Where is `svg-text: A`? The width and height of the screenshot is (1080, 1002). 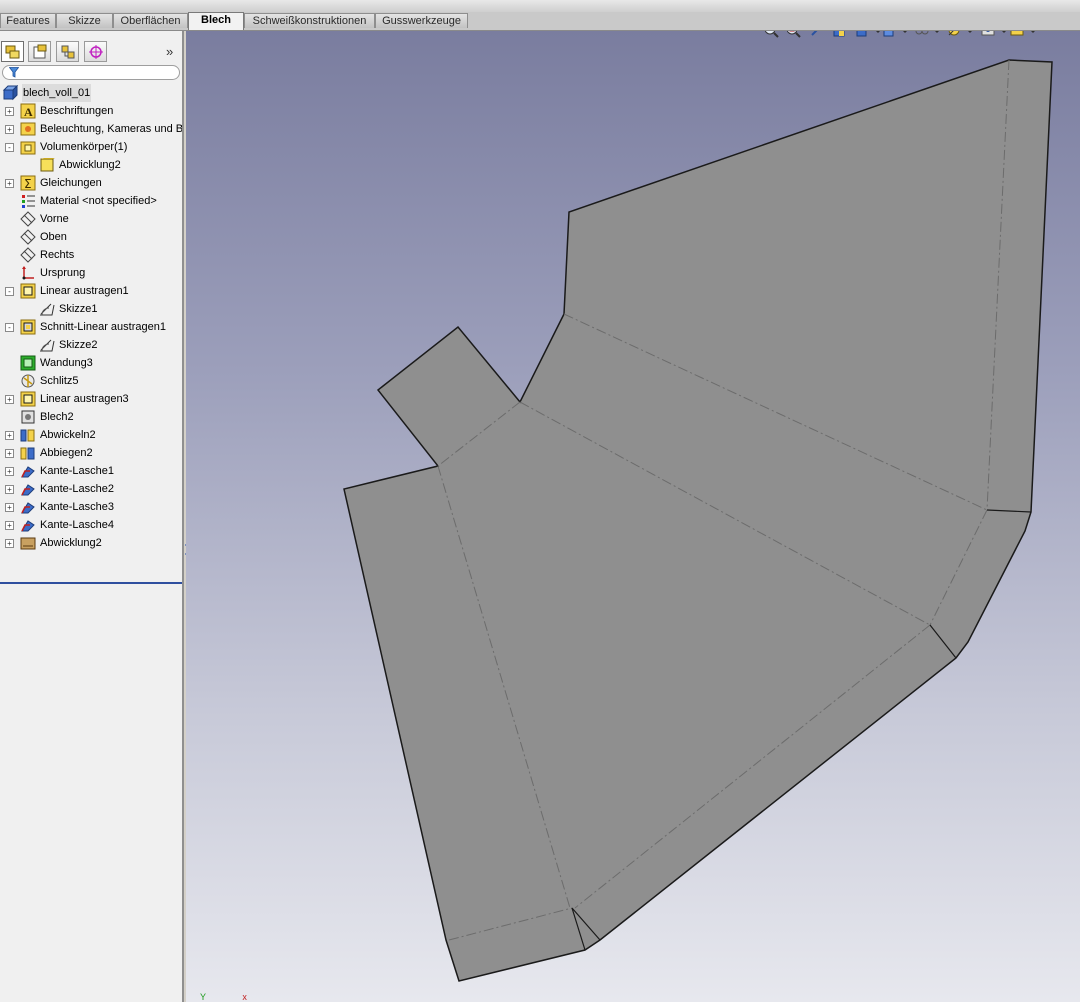
svg-text: A is located at coordinates (28, 112).